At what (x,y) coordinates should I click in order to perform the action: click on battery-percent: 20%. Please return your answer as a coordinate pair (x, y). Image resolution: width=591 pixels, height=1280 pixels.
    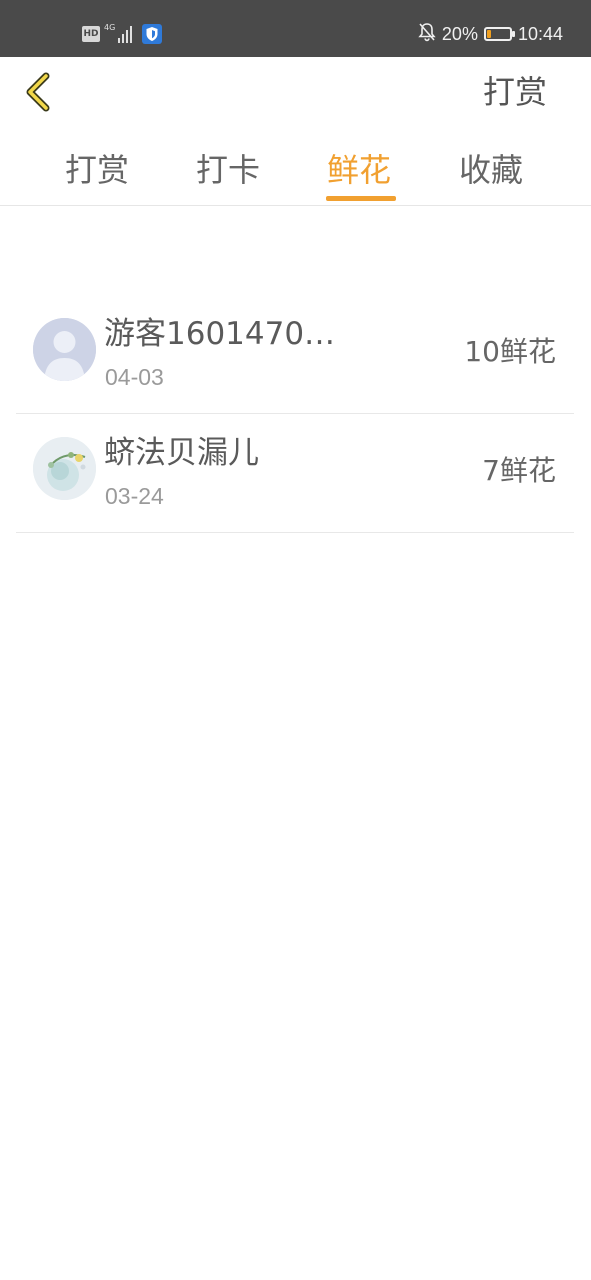
    Looking at the image, I should click on (459, 33).